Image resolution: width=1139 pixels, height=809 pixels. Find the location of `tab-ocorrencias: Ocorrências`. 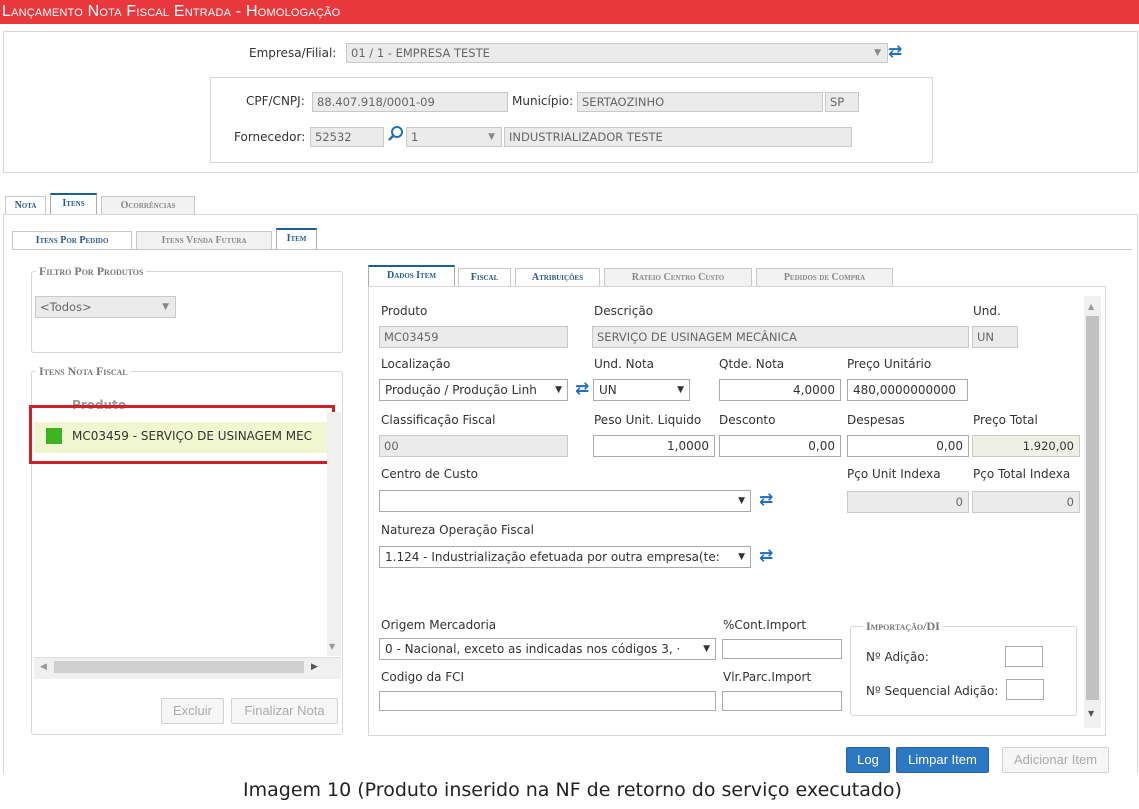

tab-ocorrencias: Ocorrências is located at coordinates (148, 205).